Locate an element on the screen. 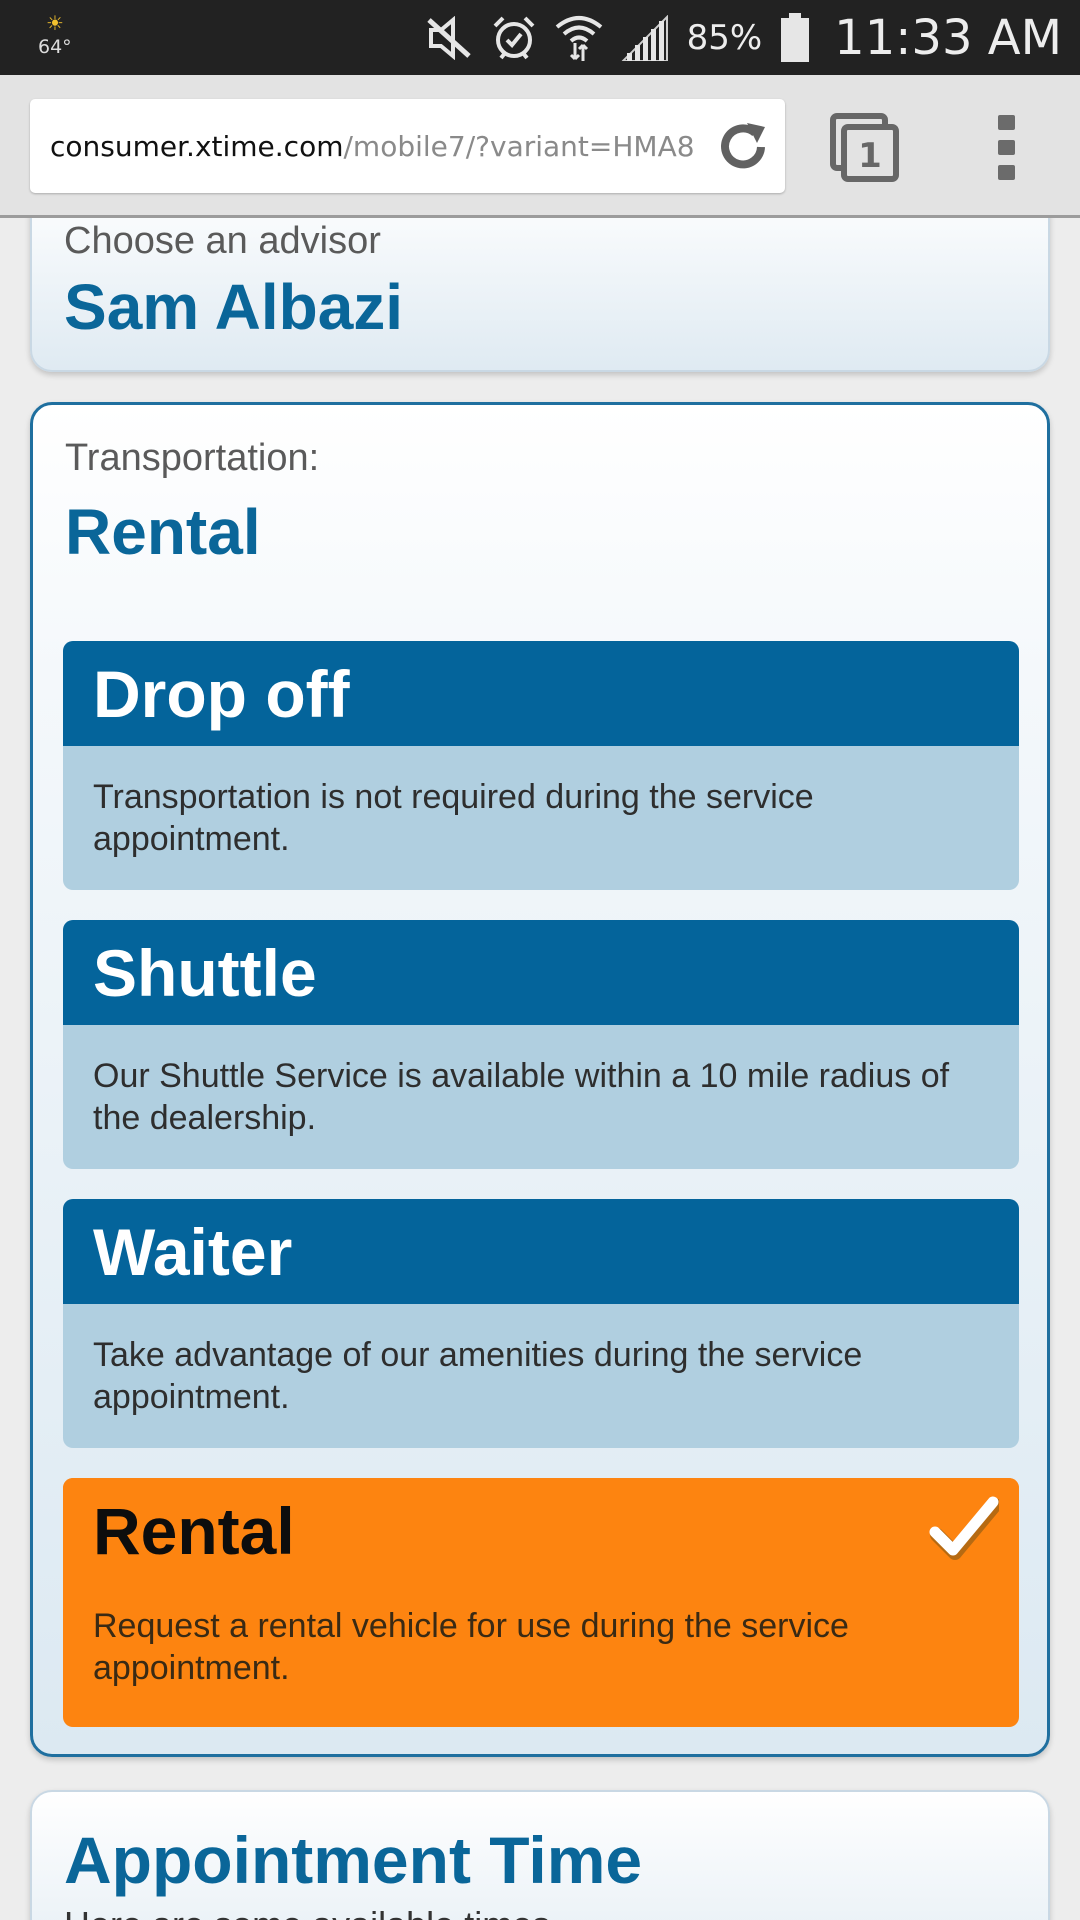 The height and width of the screenshot is (1920, 1080). status-bar: ☀ 64° 85% 11:33 AM is located at coordinates (540, 37).